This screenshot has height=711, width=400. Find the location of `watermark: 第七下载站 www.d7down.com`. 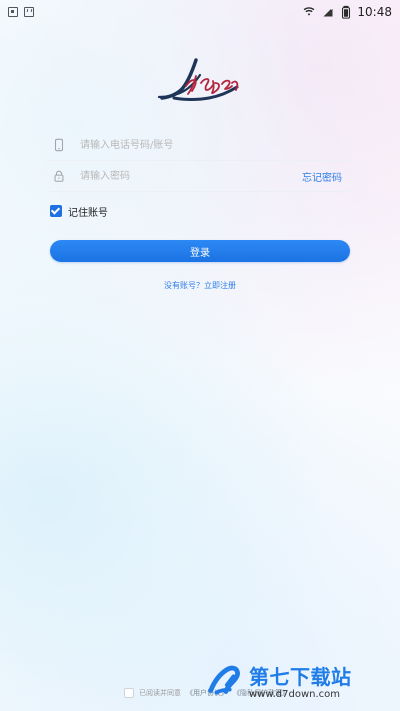

watermark: 第七下载站 www.d7down.com is located at coordinates (300, 683).